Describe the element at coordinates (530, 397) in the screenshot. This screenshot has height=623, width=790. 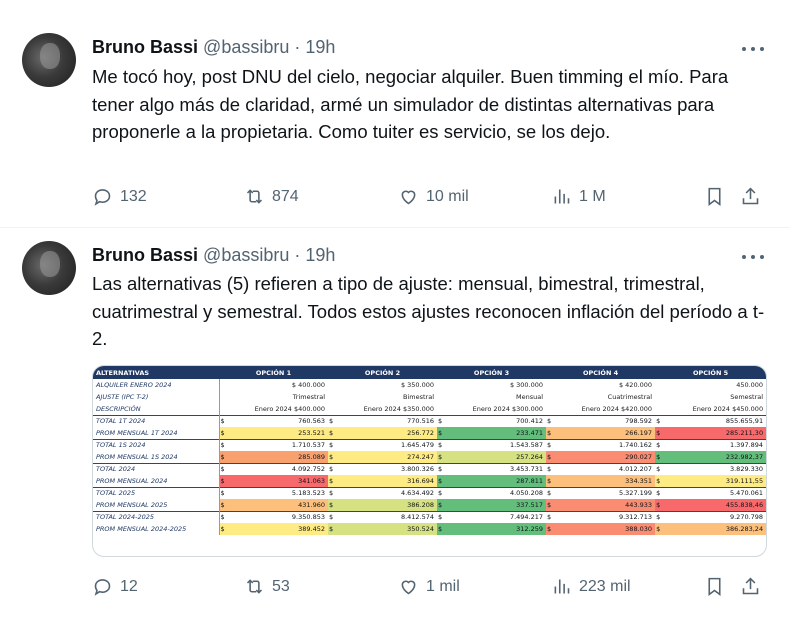
I see `cell: Mensual` at that location.